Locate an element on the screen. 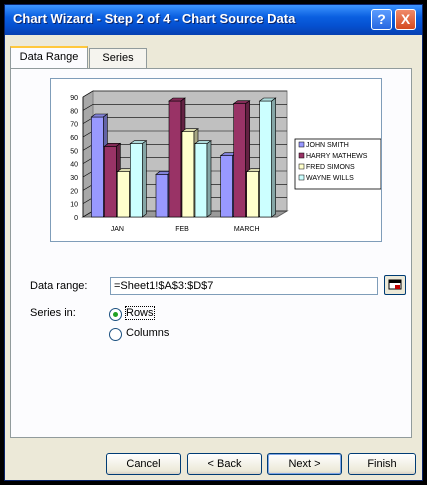 The width and height of the screenshot is (427, 485). x-tick-label: JAN is located at coordinates (117, 229).